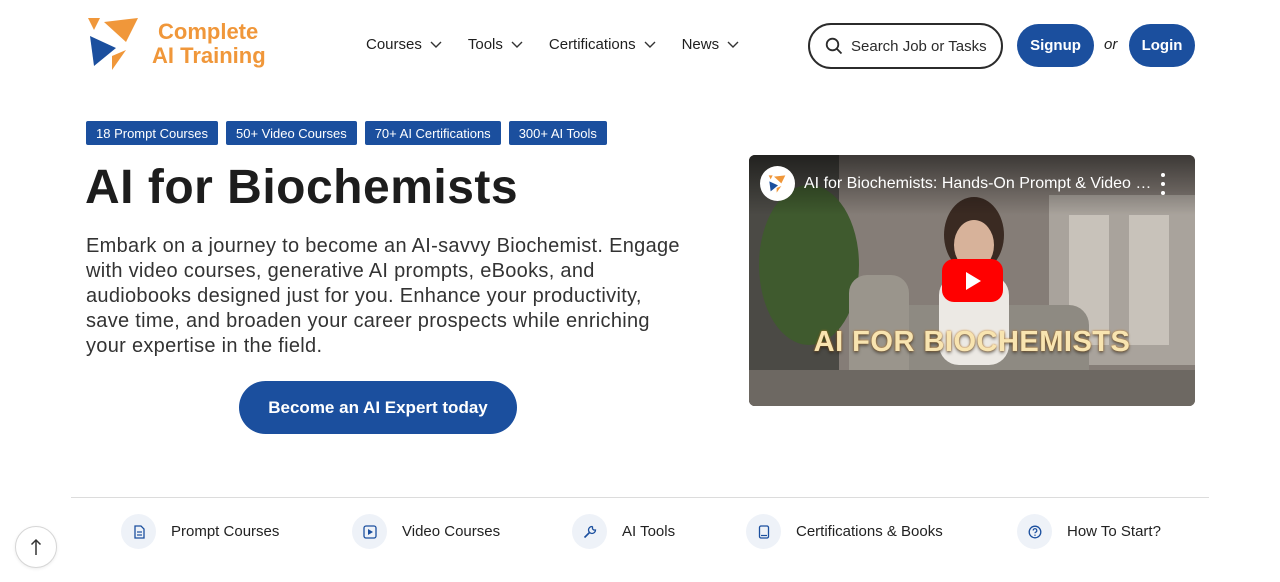 This screenshot has height=582, width=1280. What do you see at coordinates (1034, 531) in the screenshot?
I see `question-icon` at bounding box center [1034, 531].